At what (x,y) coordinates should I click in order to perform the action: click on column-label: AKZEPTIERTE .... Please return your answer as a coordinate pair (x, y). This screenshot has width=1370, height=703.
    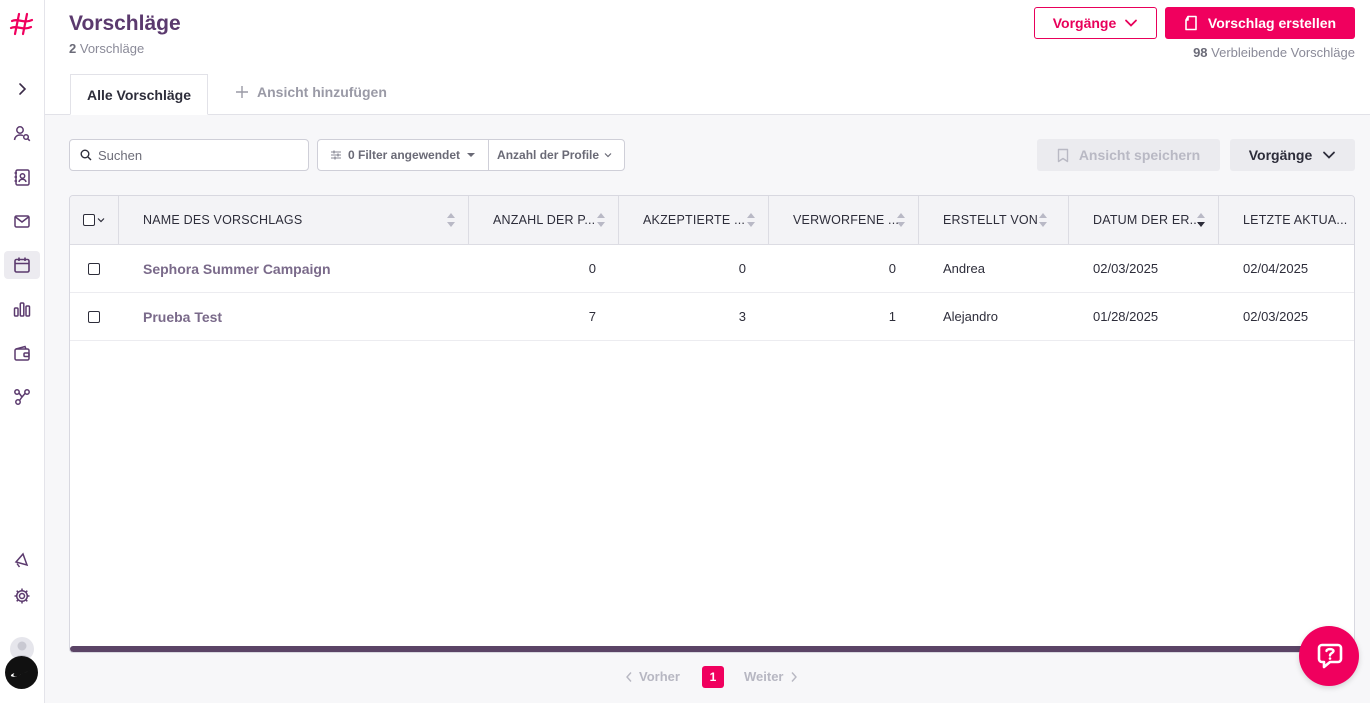
    Looking at the image, I should click on (694, 220).